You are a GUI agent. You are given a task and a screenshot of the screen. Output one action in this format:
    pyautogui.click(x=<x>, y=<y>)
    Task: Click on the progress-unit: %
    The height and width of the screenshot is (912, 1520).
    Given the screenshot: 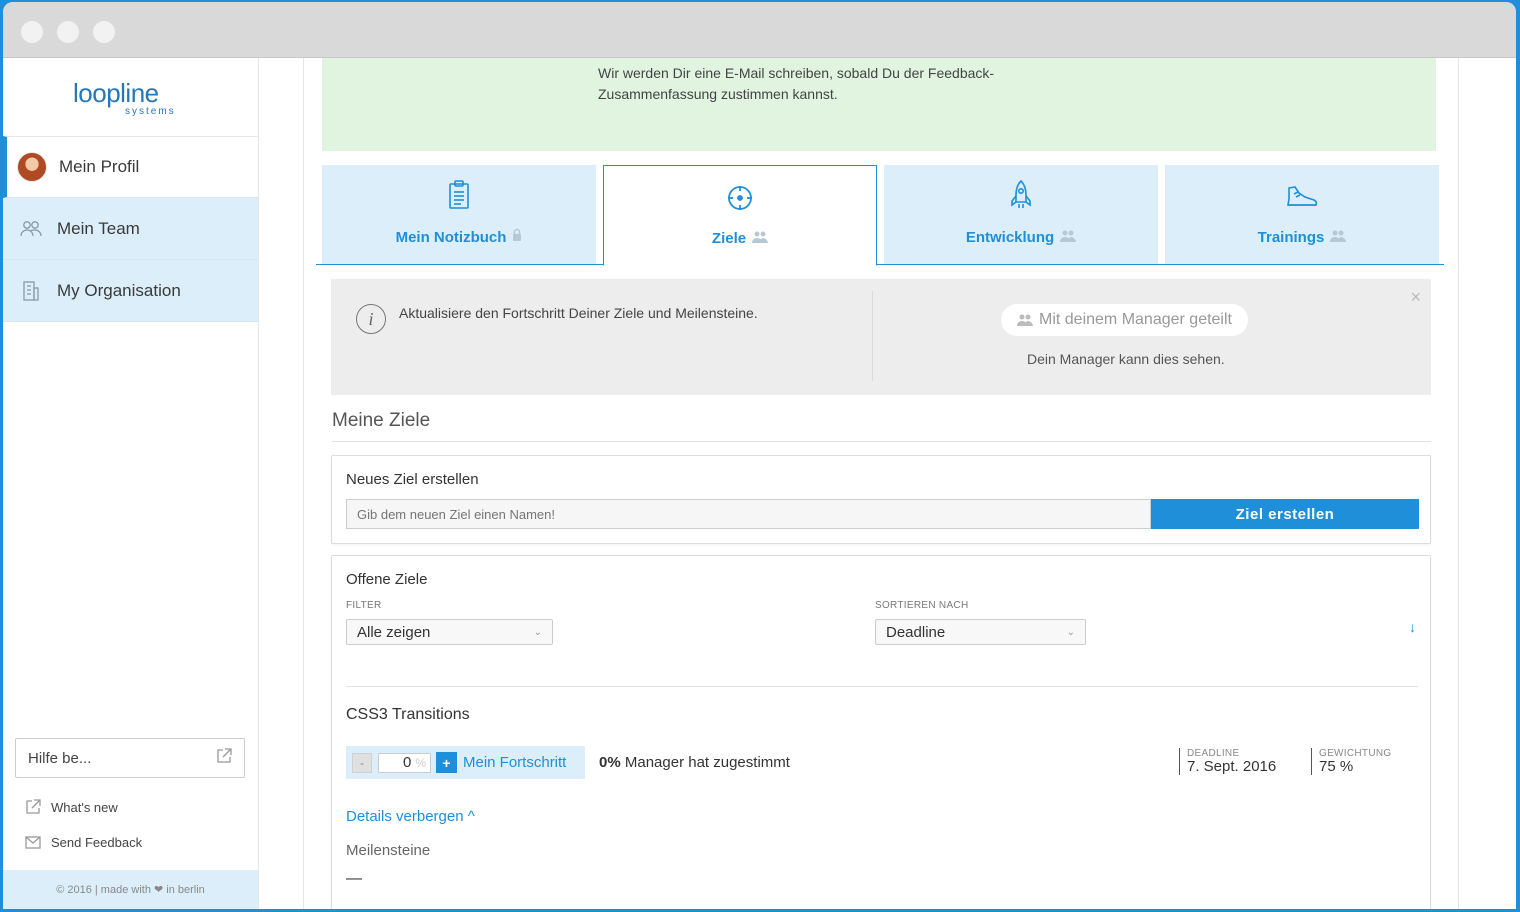 What is the action you would take?
    pyautogui.click(x=420, y=762)
    